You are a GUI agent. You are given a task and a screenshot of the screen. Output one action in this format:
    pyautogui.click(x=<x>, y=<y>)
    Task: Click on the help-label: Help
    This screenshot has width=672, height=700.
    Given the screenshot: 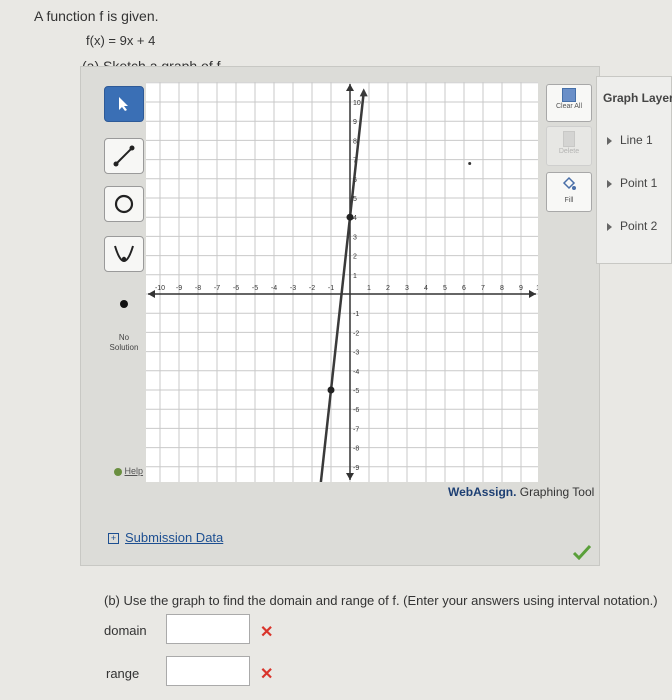 What is the action you would take?
    pyautogui.click(x=134, y=471)
    